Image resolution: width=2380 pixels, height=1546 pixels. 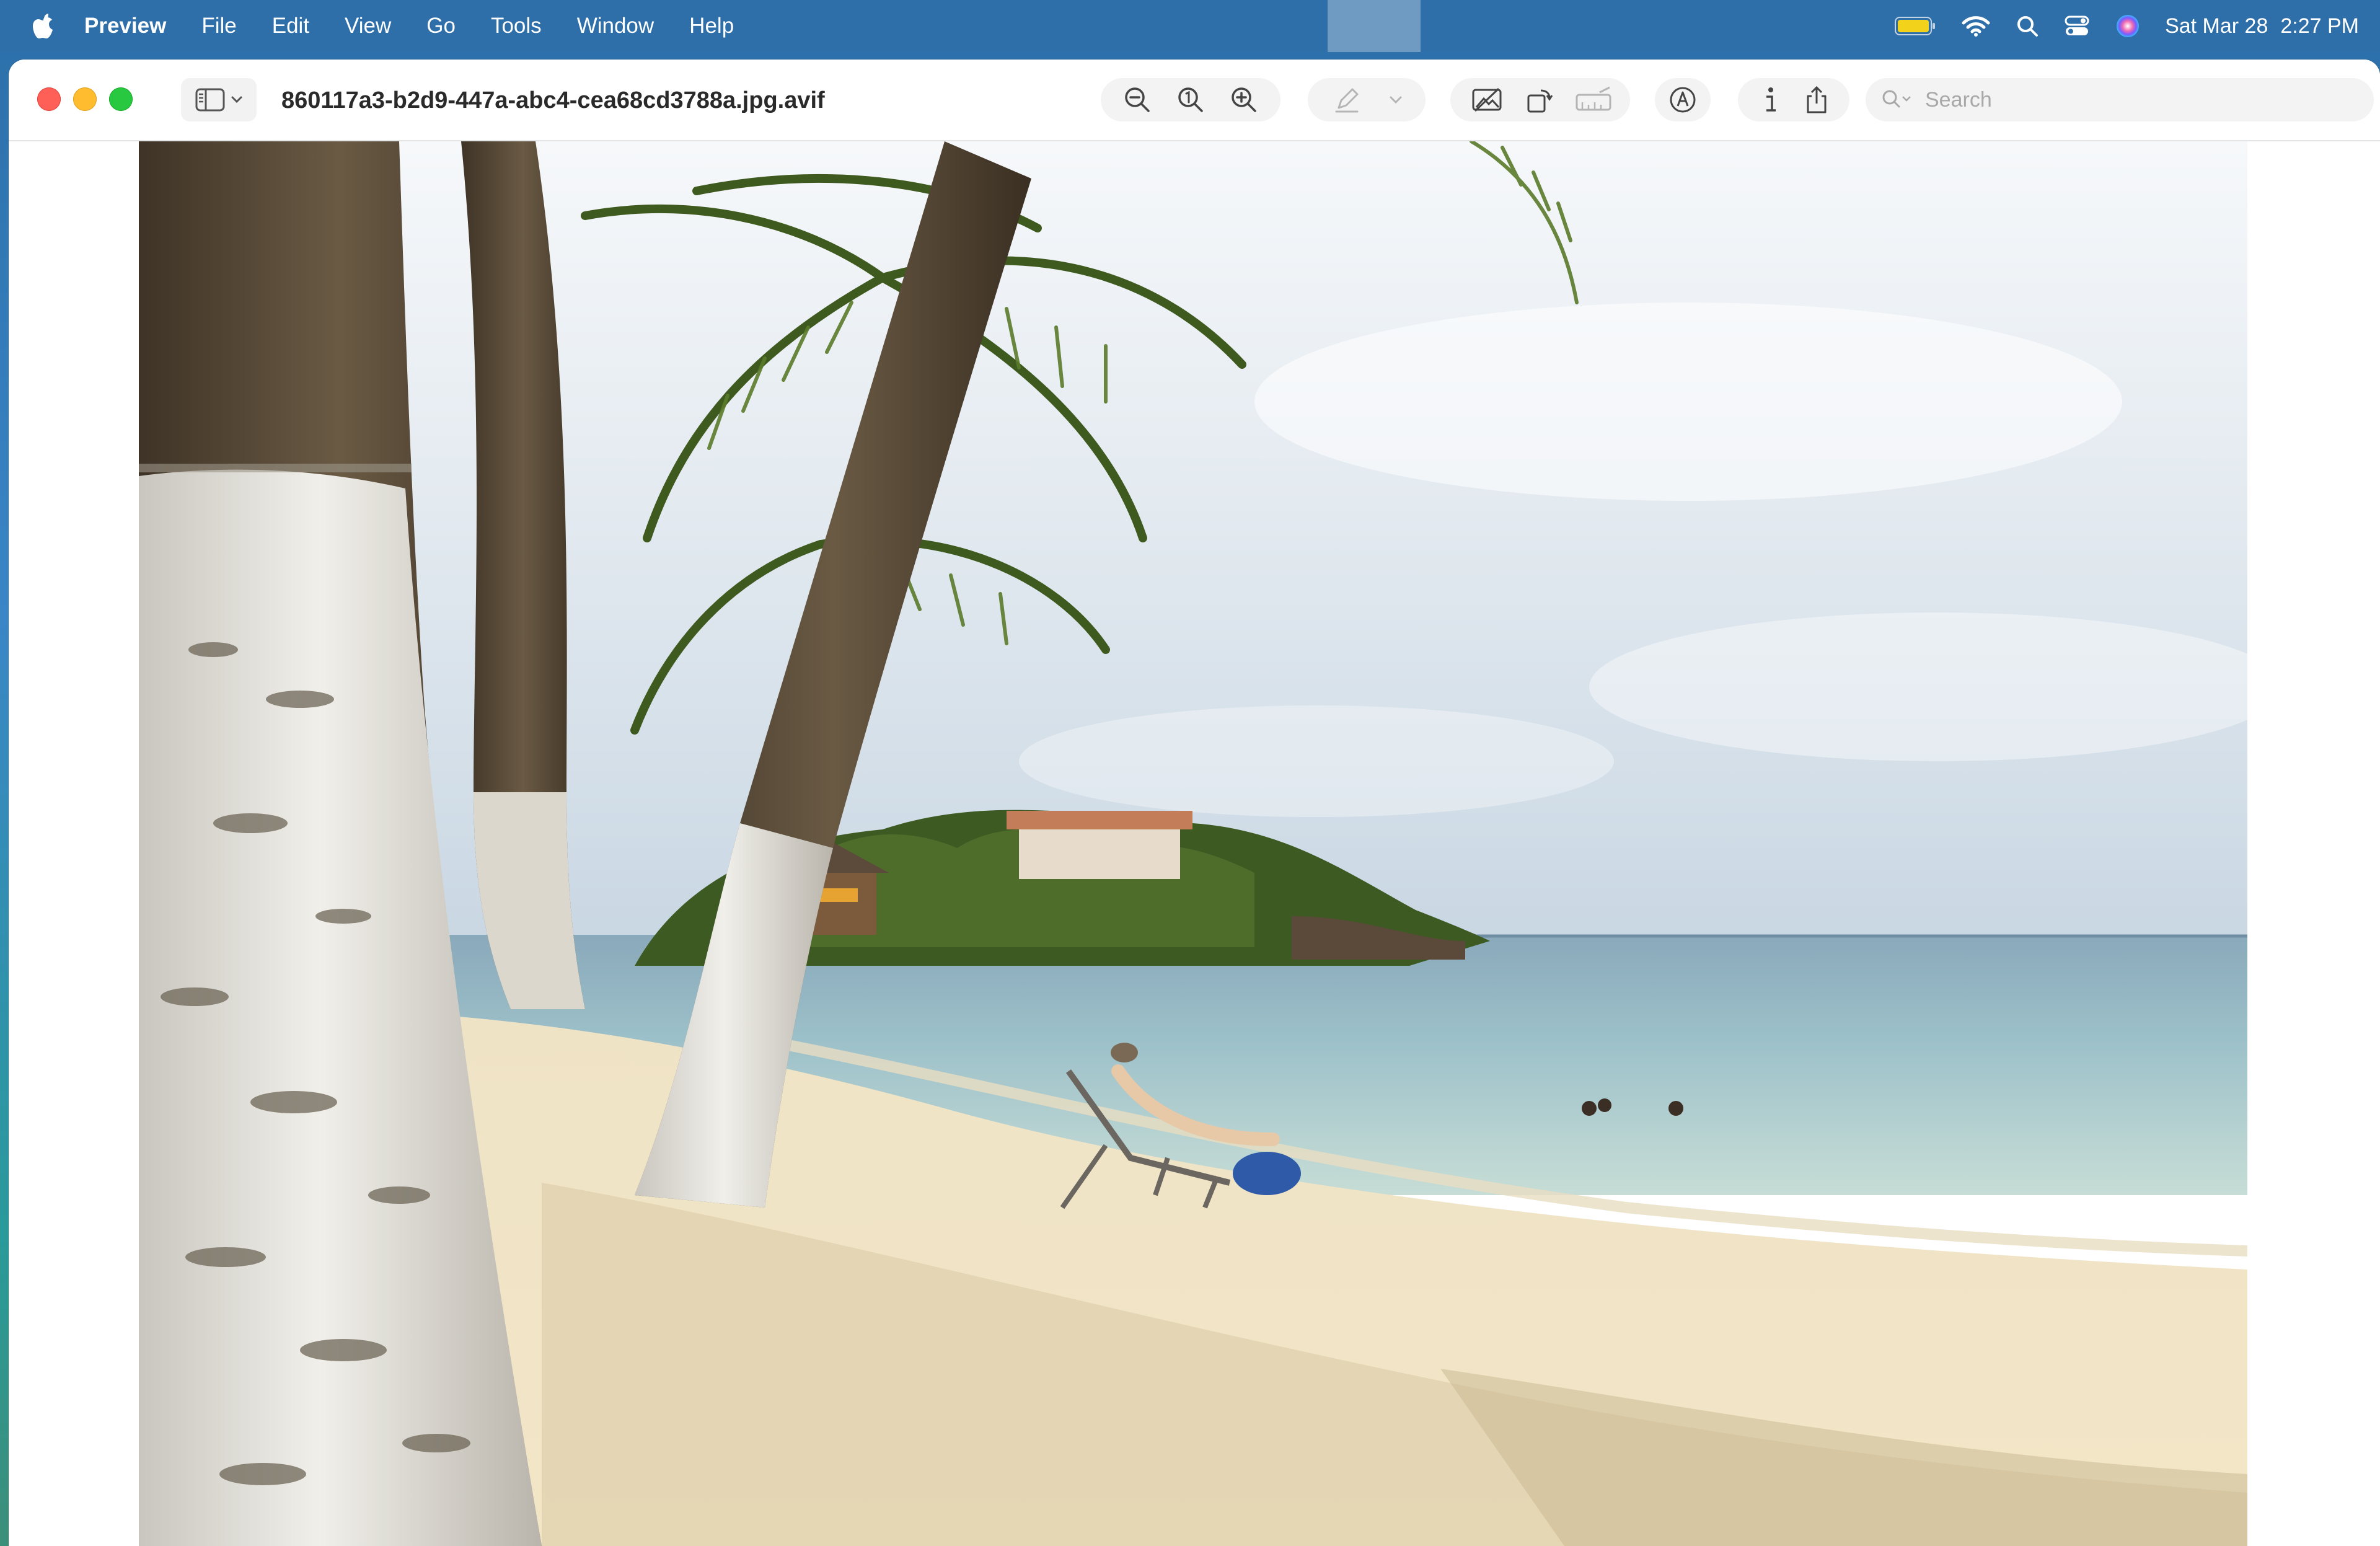 What do you see at coordinates (2027, 26) in the screenshot?
I see `spotlight-search-icon` at bounding box center [2027, 26].